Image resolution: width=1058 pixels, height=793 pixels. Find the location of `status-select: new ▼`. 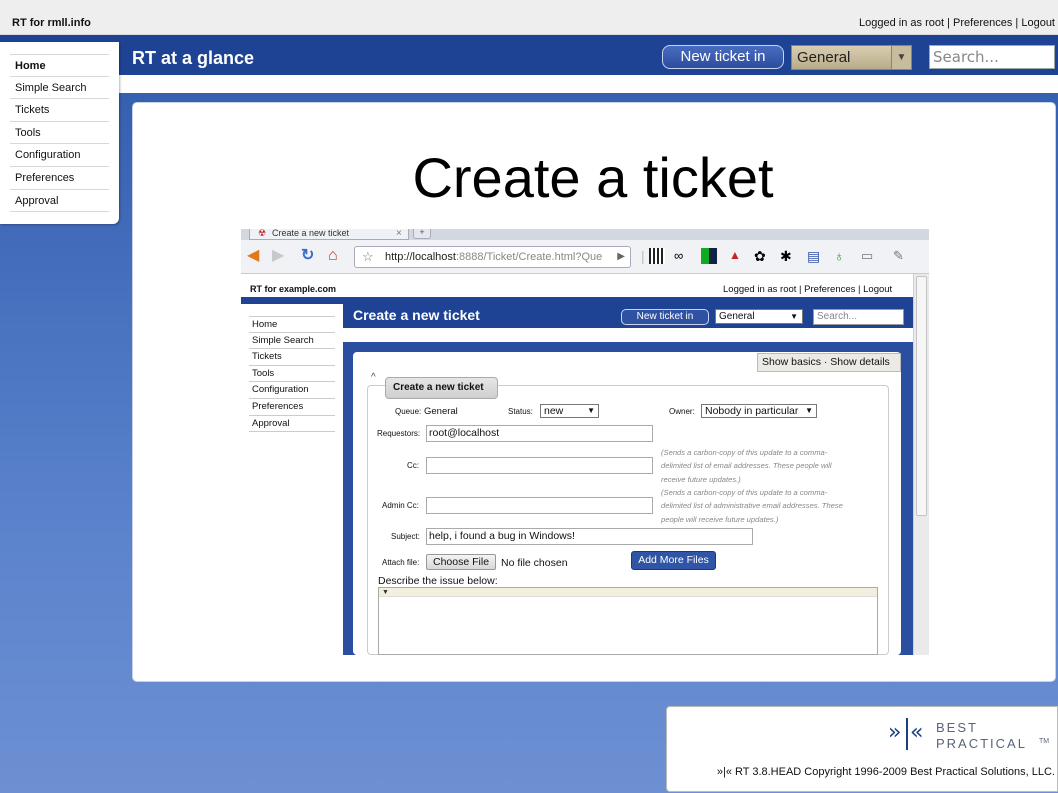

status-select: new ▼ is located at coordinates (569, 411).